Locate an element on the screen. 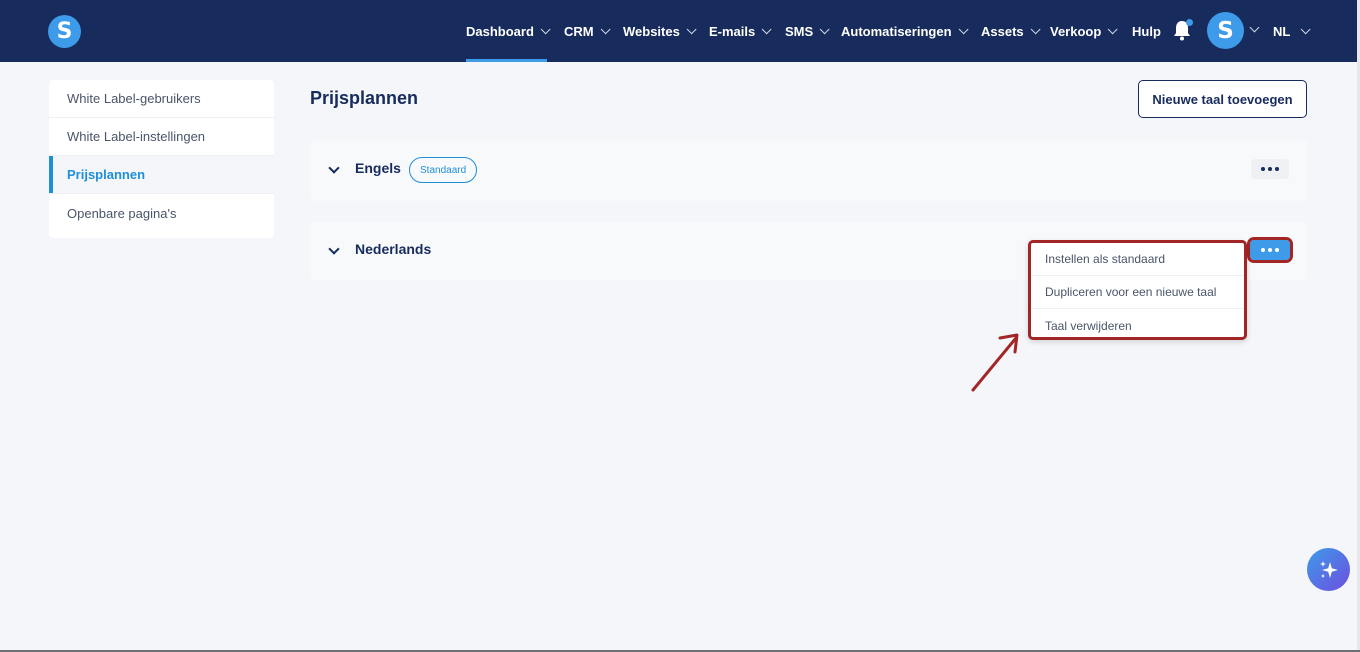 The image size is (1360, 652). nav-item-label: Verkoop is located at coordinates (1076, 31).